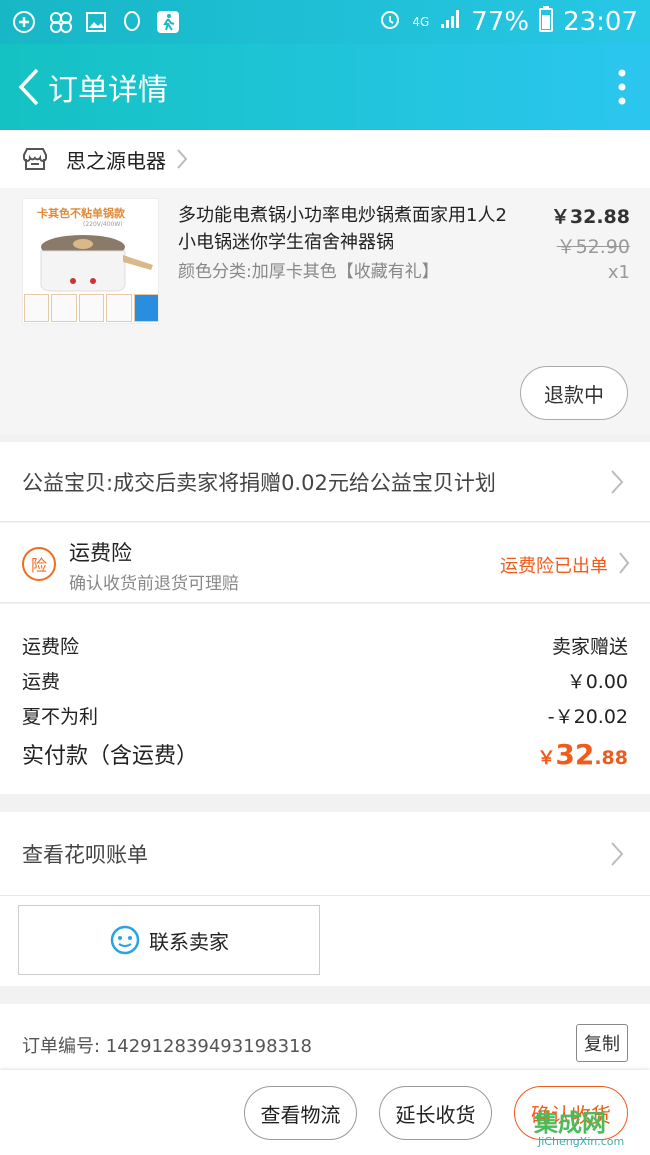  What do you see at coordinates (325, 941) in the screenshot?
I see `contact-area: 联系卖家` at bounding box center [325, 941].